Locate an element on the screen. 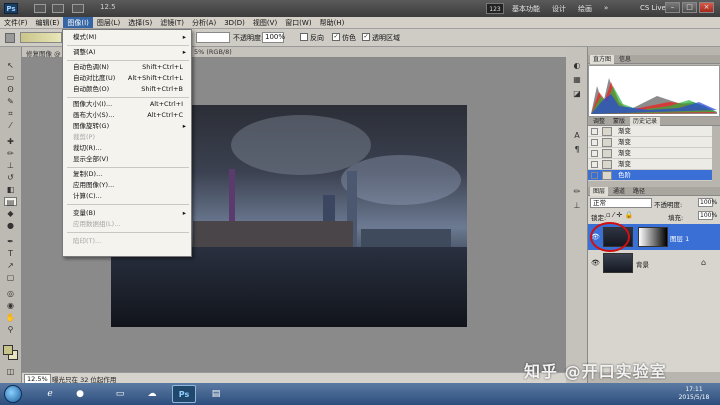 The width and height of the screenshot is (720, 405). bridge-icon is located at coordinates (40, 8).